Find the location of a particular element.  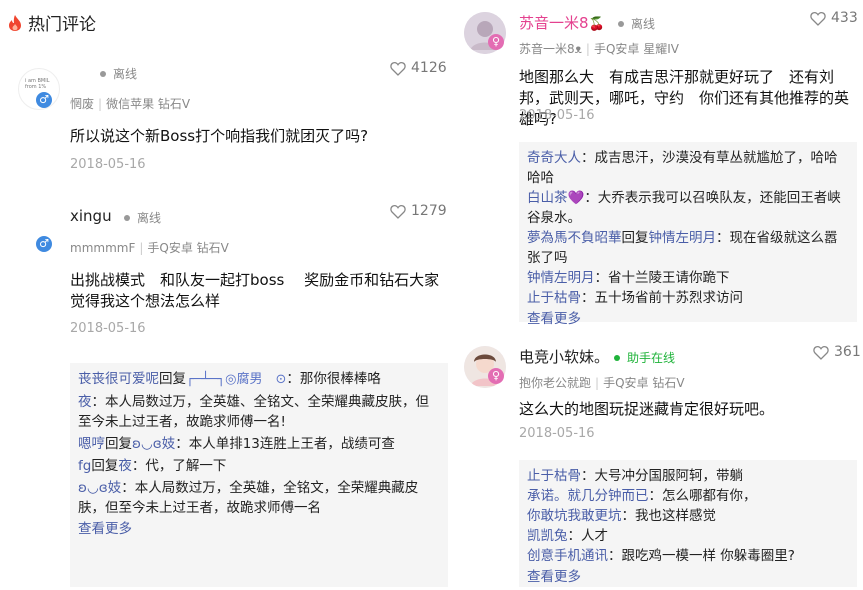

reply-author: 夜 is located at coordinates (85, 402).